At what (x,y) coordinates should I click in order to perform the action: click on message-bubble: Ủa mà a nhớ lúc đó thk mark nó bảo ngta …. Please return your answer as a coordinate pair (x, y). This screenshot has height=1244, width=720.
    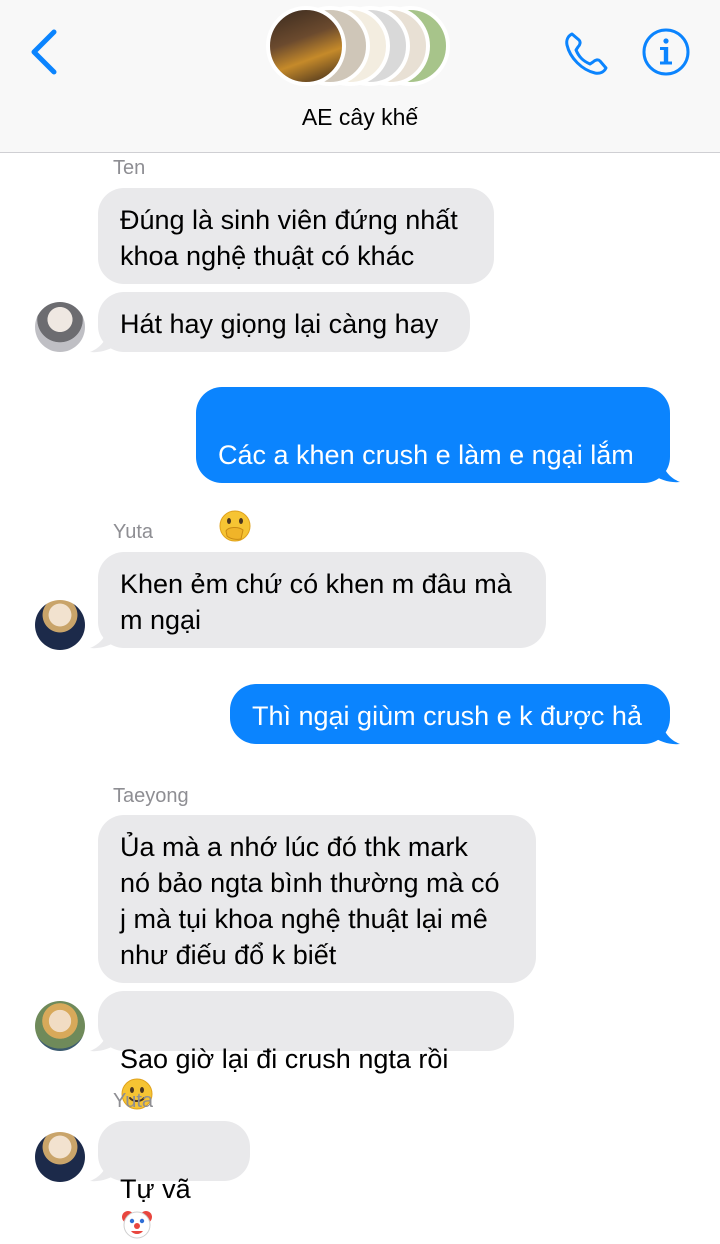
    Looking at the image, I should click on (317, 899).